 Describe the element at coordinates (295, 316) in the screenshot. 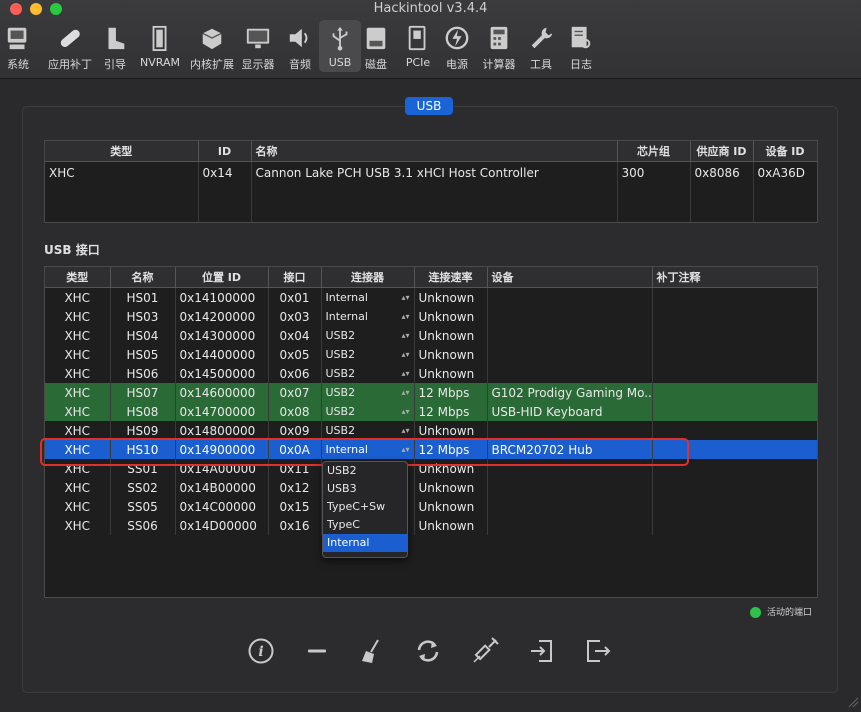

I see `port-number: 0x03` at that location.